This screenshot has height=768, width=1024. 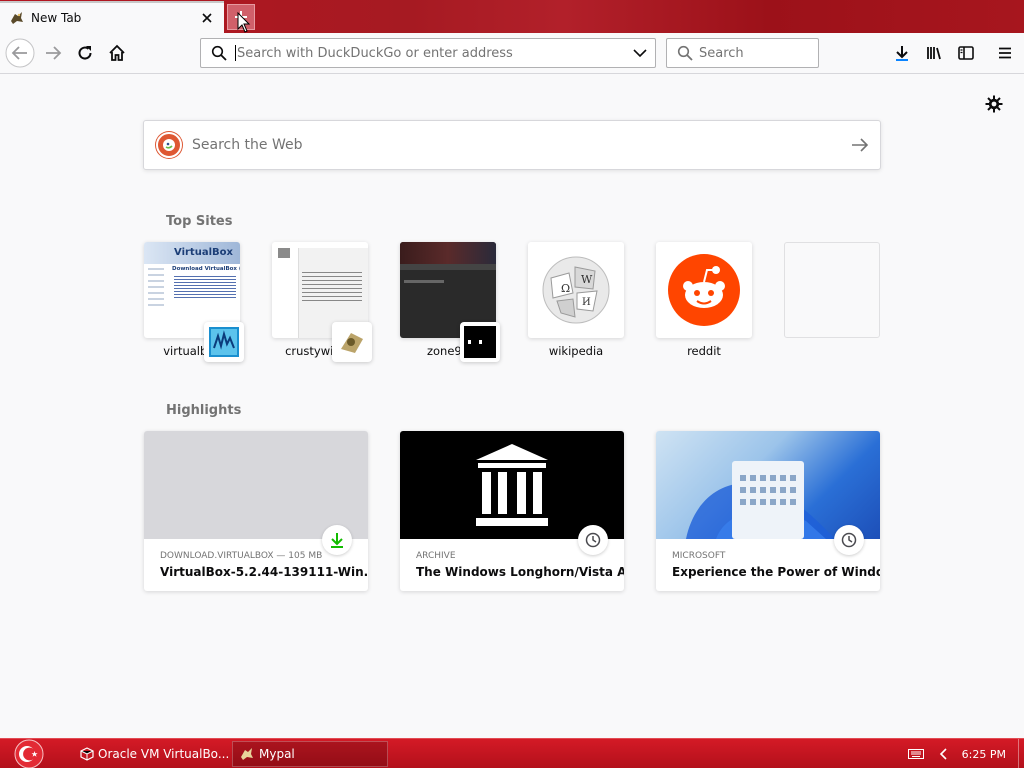 I want to click on arrow-right-icon, so click(x=860, y=145).